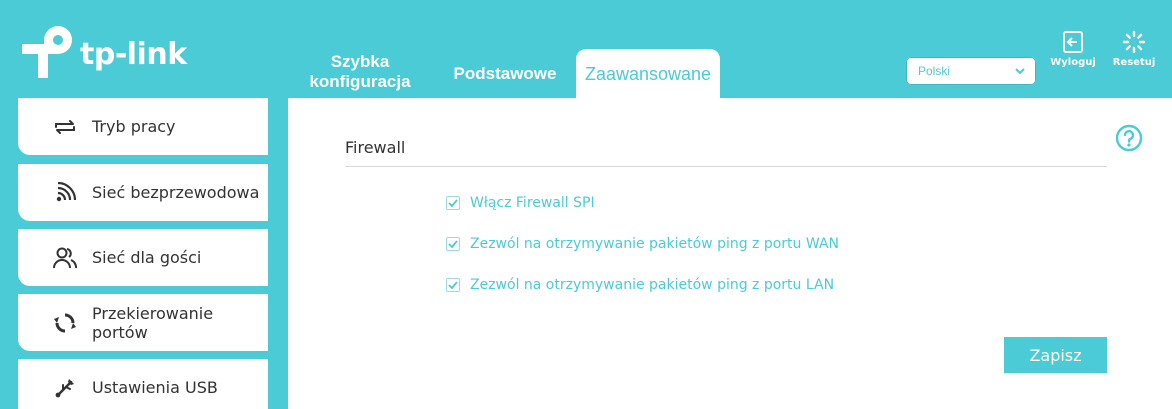 The image size is (1172, 409). Describe the element at coordinates (360, 81) in the screenshot. I see `tab-quick-setup-line2: konfiguracja` at that location.